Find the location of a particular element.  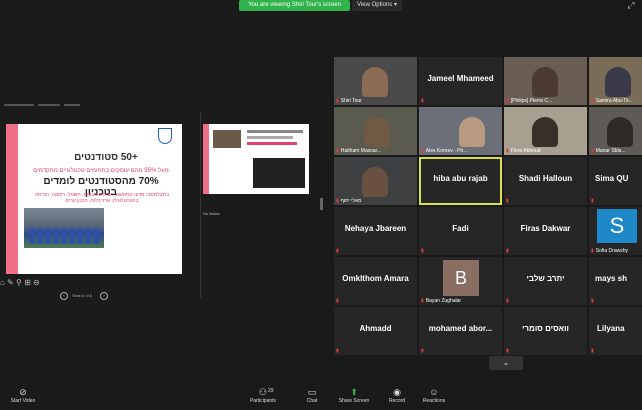

reactions-button: ☺ Reactions is located at coordinates (434, 397).